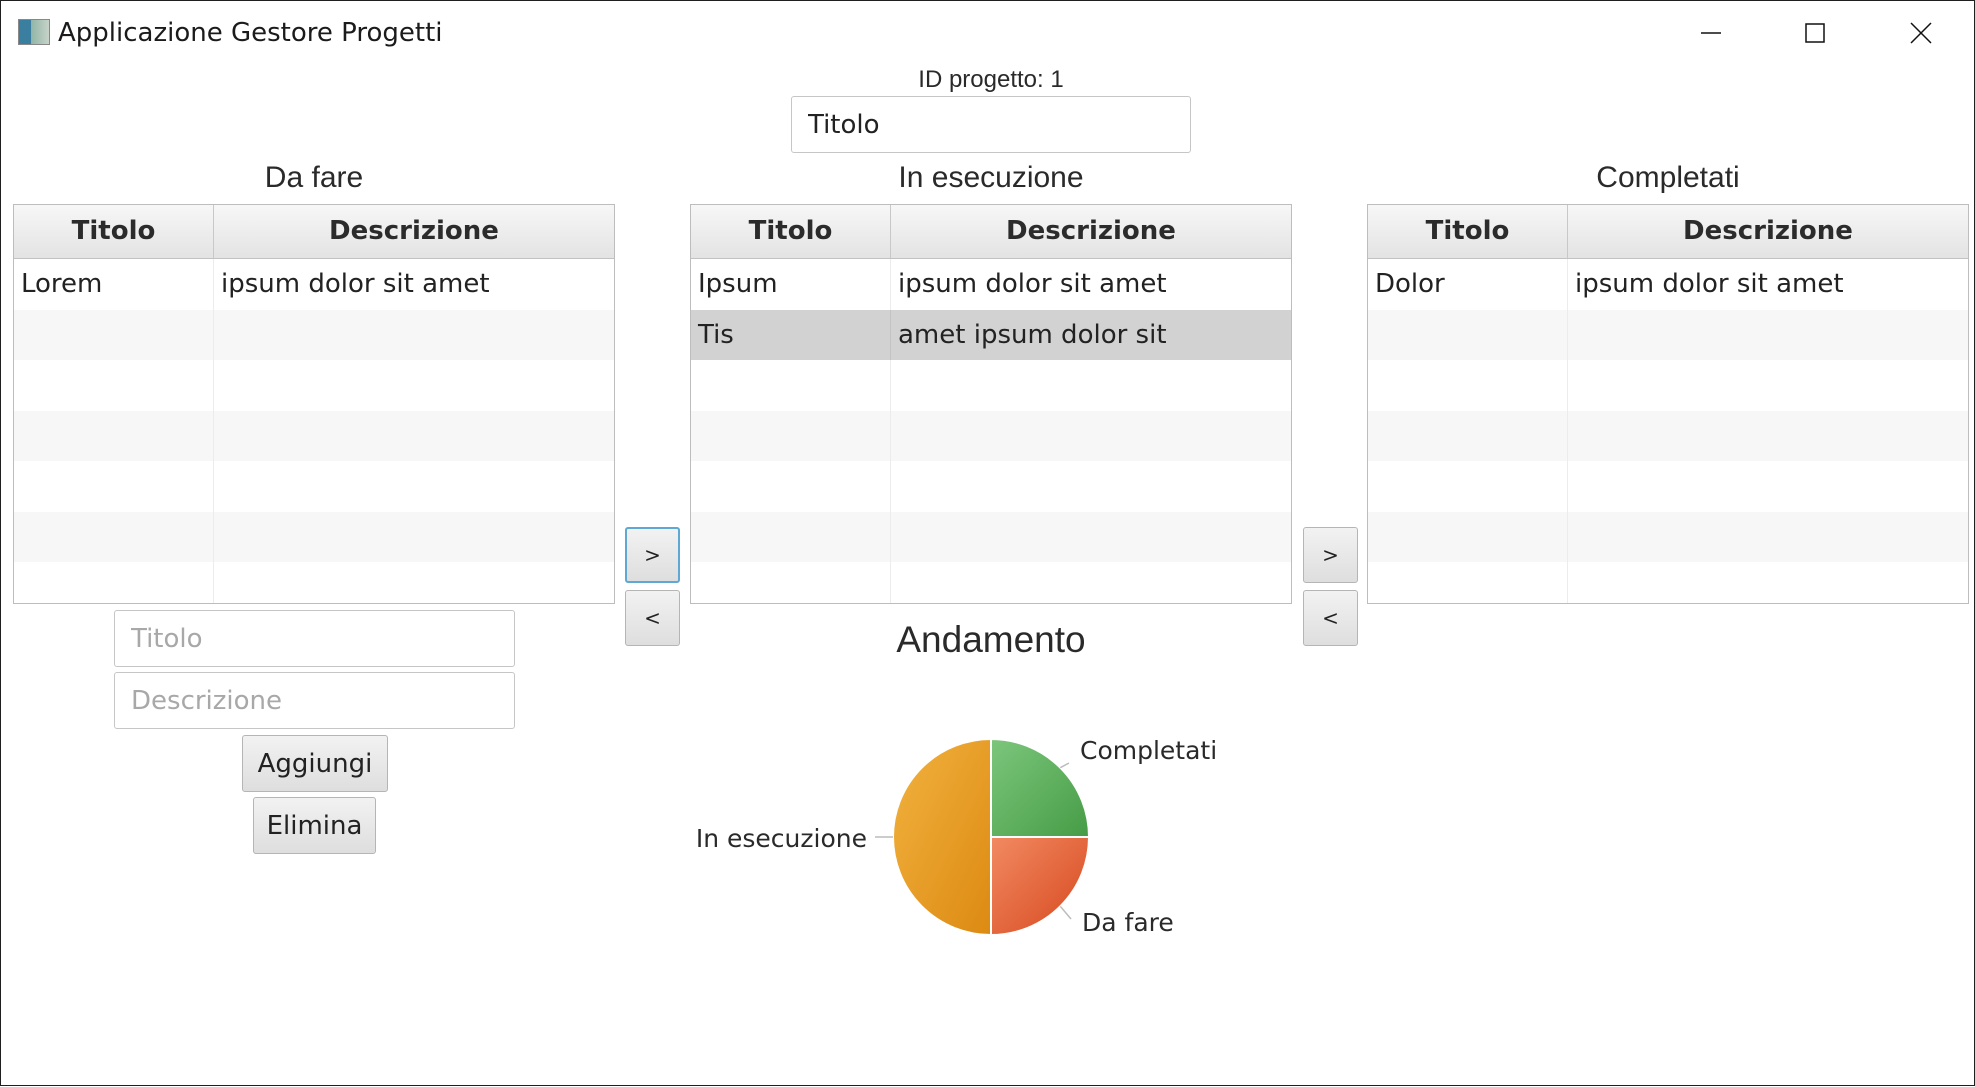  Describe the element at coordinates (1040, 787) in the screenshot. I see `pie-slice-completati` at that location.